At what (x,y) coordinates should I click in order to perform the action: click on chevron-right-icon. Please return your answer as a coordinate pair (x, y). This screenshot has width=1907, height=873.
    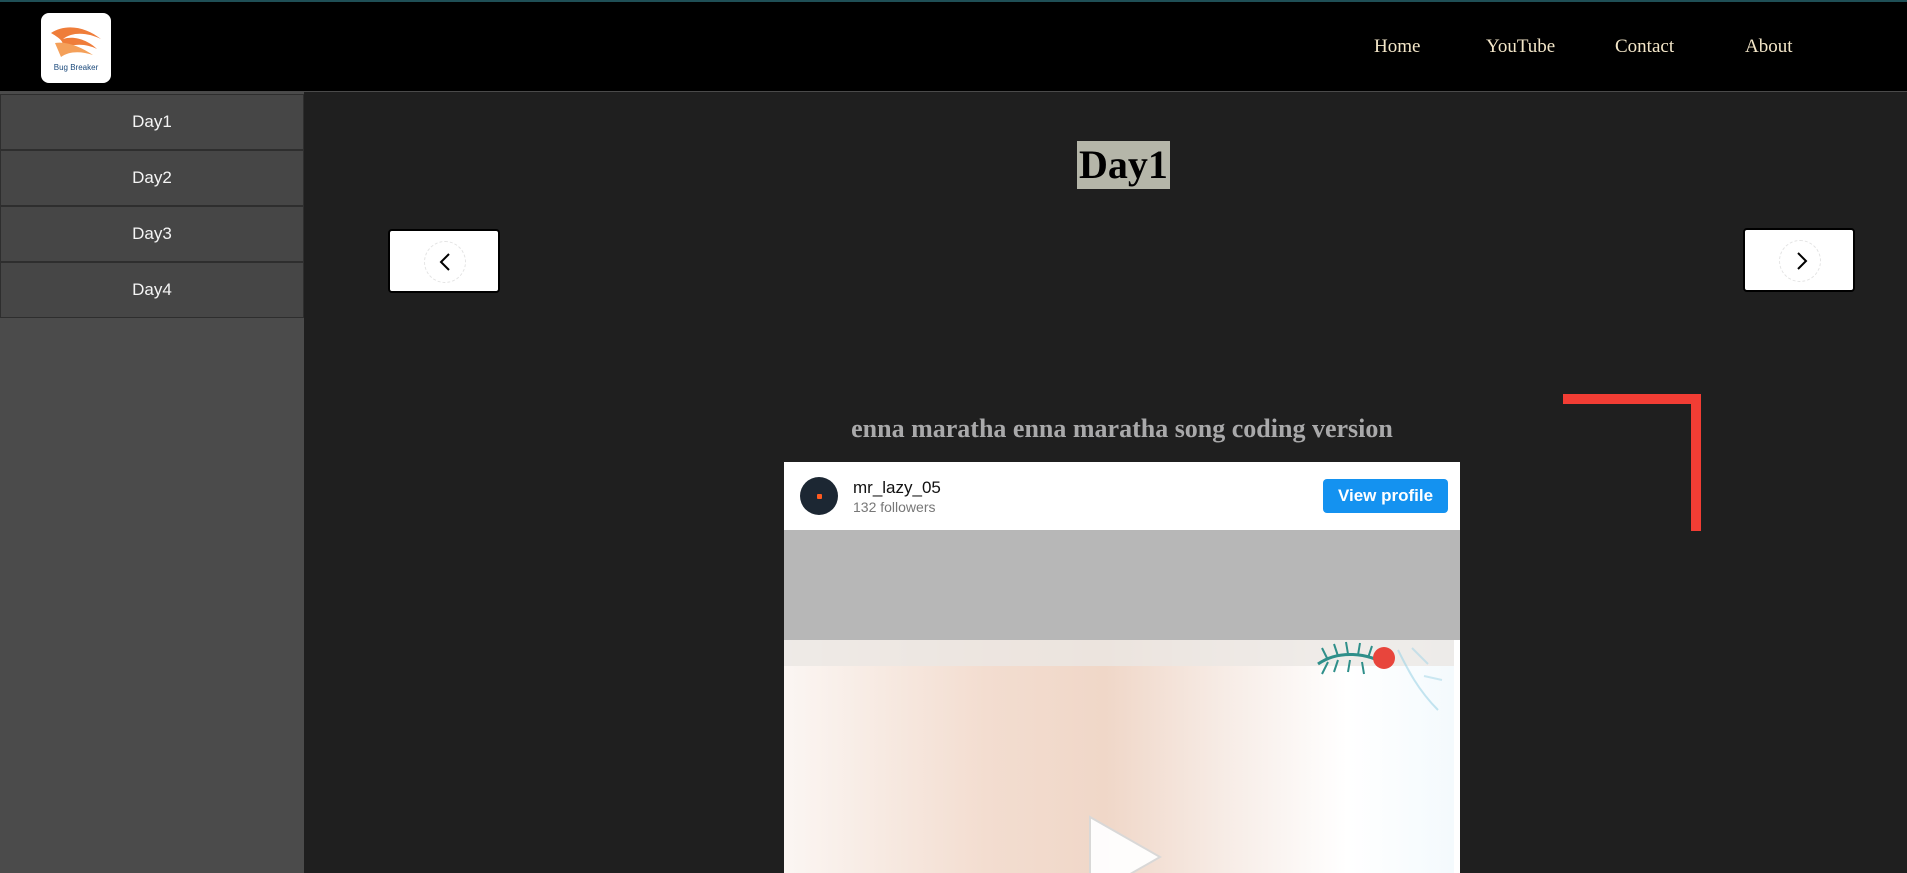
    Looking at the image, I should click on (1802, 261).